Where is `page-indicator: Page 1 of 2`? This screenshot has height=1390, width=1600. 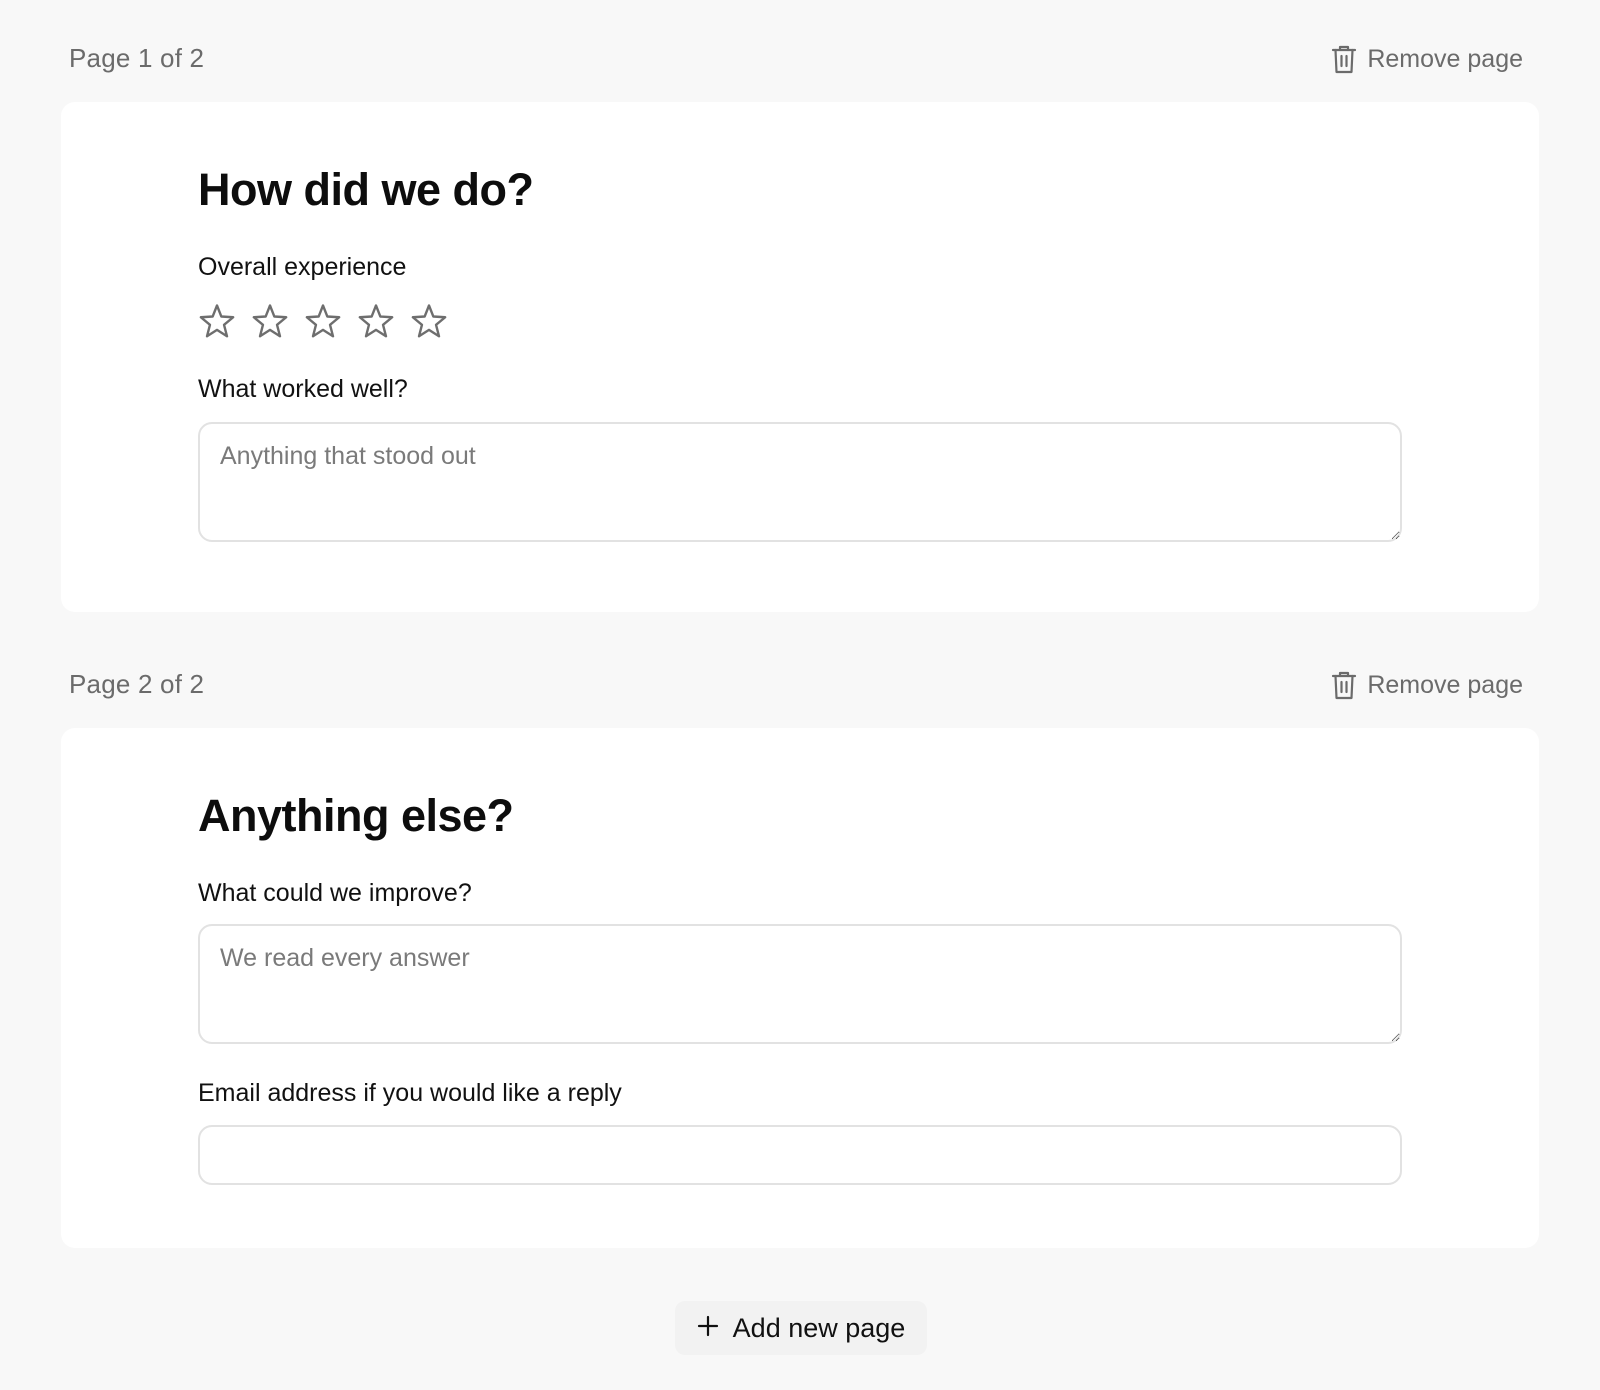 page-indicator: Page 1 of 2 is located at coordinates (137, 58).